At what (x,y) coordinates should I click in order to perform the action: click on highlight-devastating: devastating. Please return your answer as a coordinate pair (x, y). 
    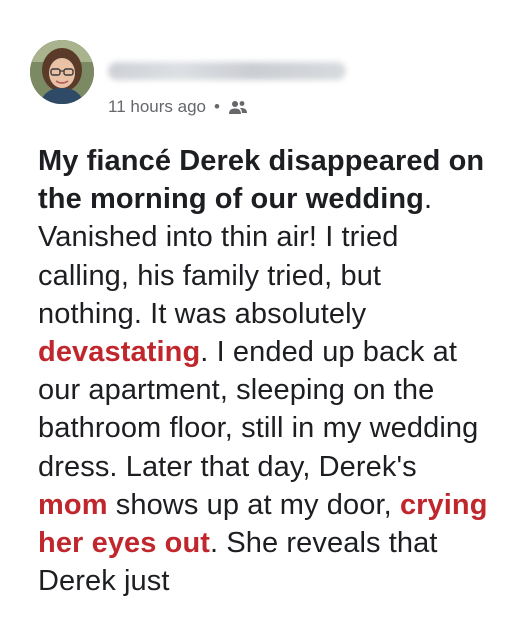
    Looking at the image, I should click on (119, 352).